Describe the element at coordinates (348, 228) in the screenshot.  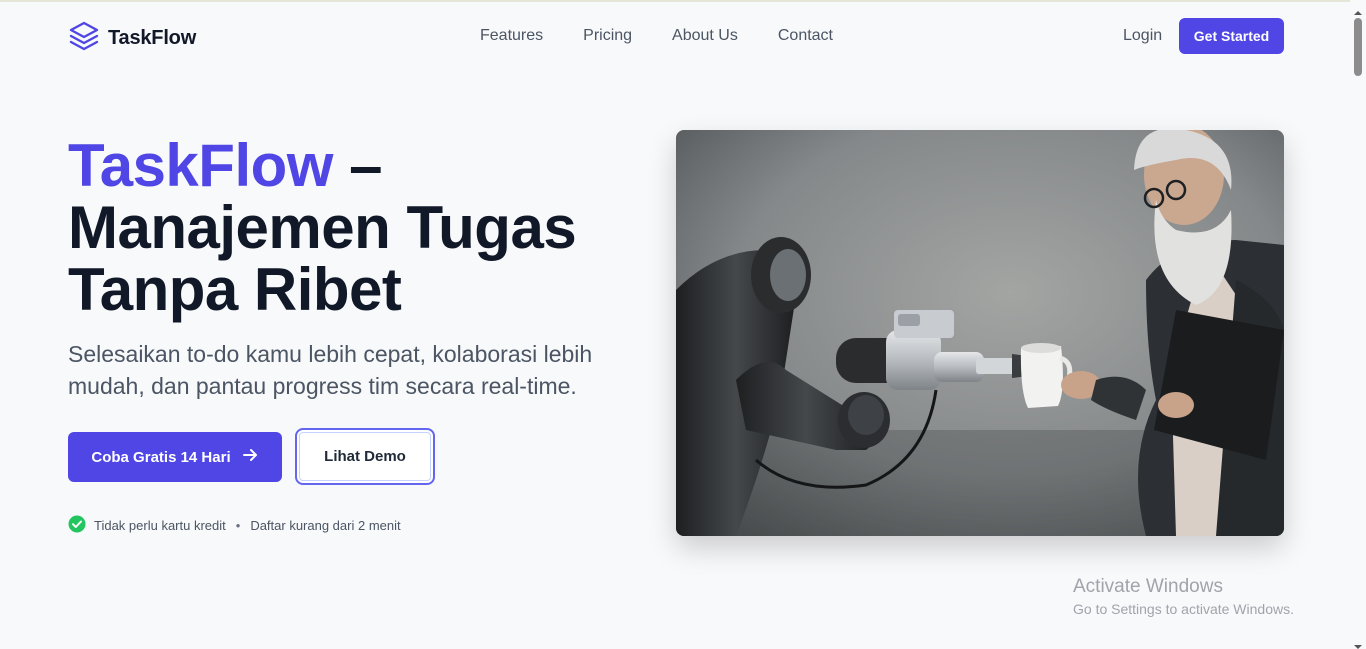
I see `hero-title: TaskFlow – Manajemen Tugas Tanpa Ribet` at that location.